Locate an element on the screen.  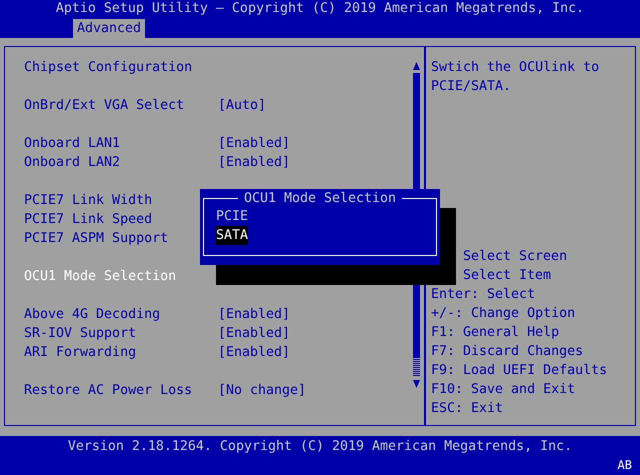
section-heading: Chipset Configuration is located at coordinates (109, 68).